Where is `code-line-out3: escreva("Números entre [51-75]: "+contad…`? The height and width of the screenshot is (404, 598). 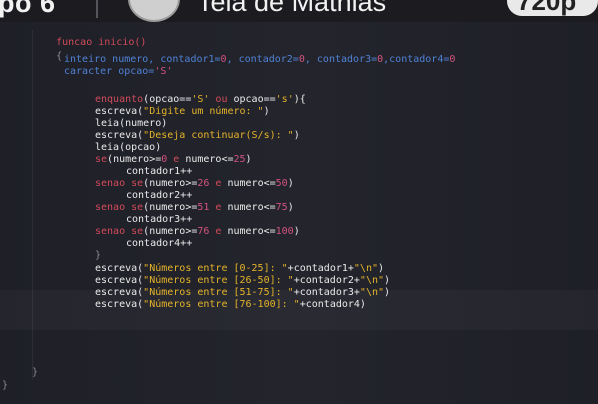 code-line-out3: escreva("Números entre [51-75]: "+contad… is located at coordinates (242, 292).